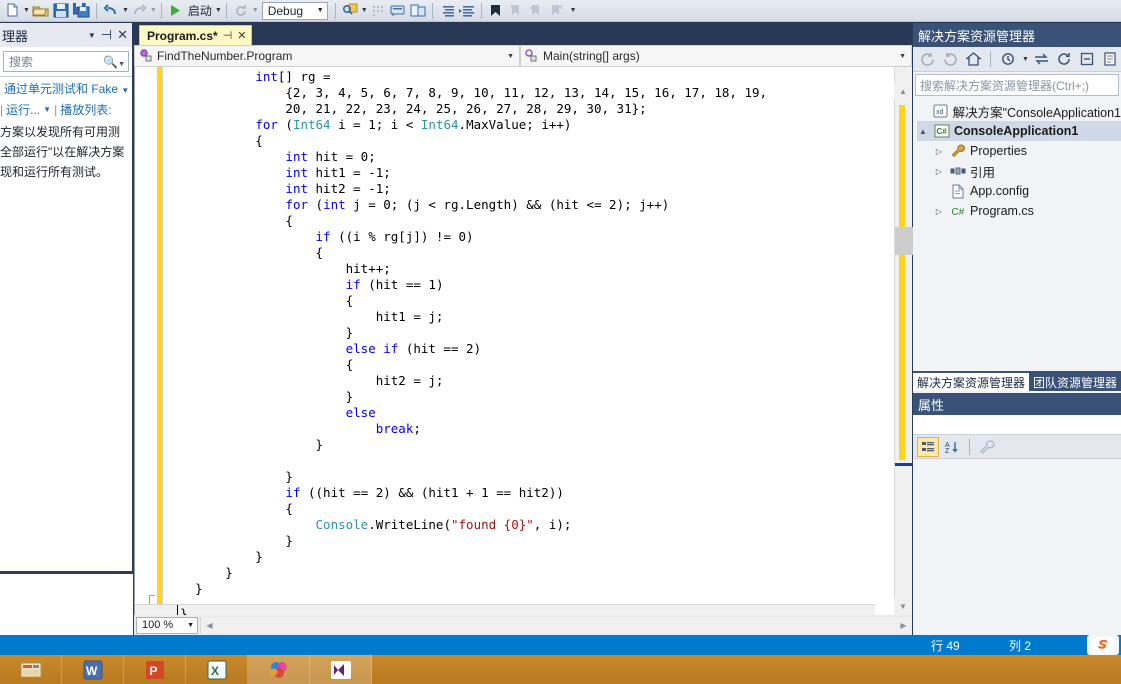 This screenshot has height=684, width=1121. I want to click on taskbar-item-powerpoint: P, so click(155, 669).